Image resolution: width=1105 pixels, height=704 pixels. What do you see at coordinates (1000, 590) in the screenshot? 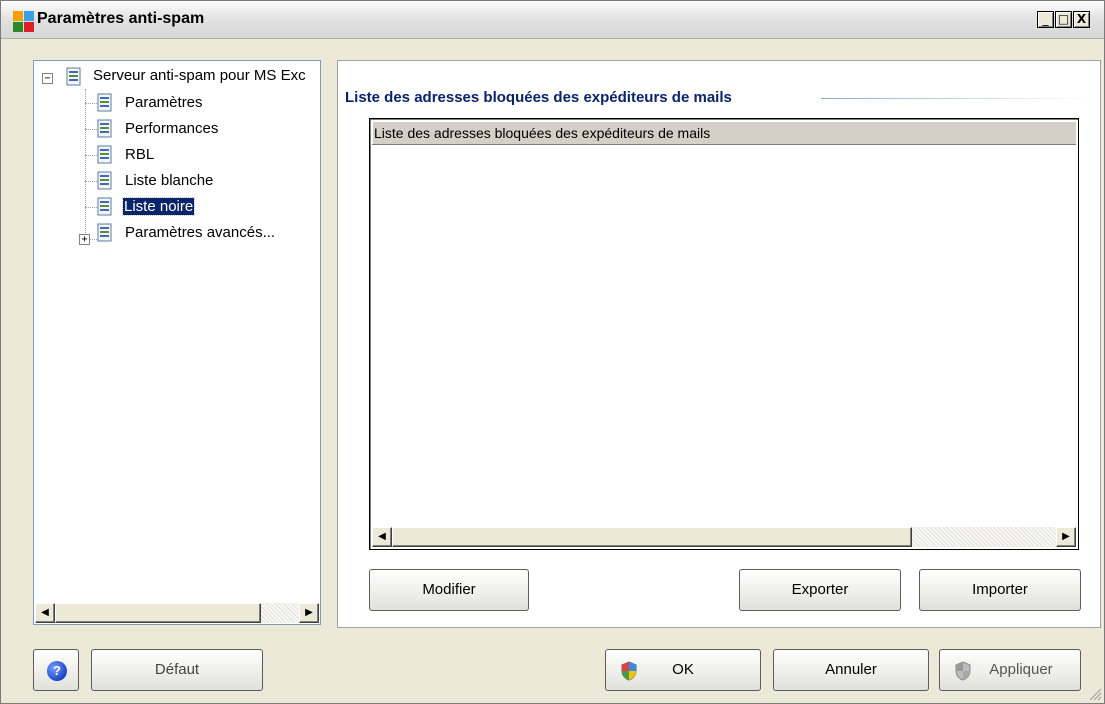
I see `import-button: Importer` at bounding box center [1000, 590].